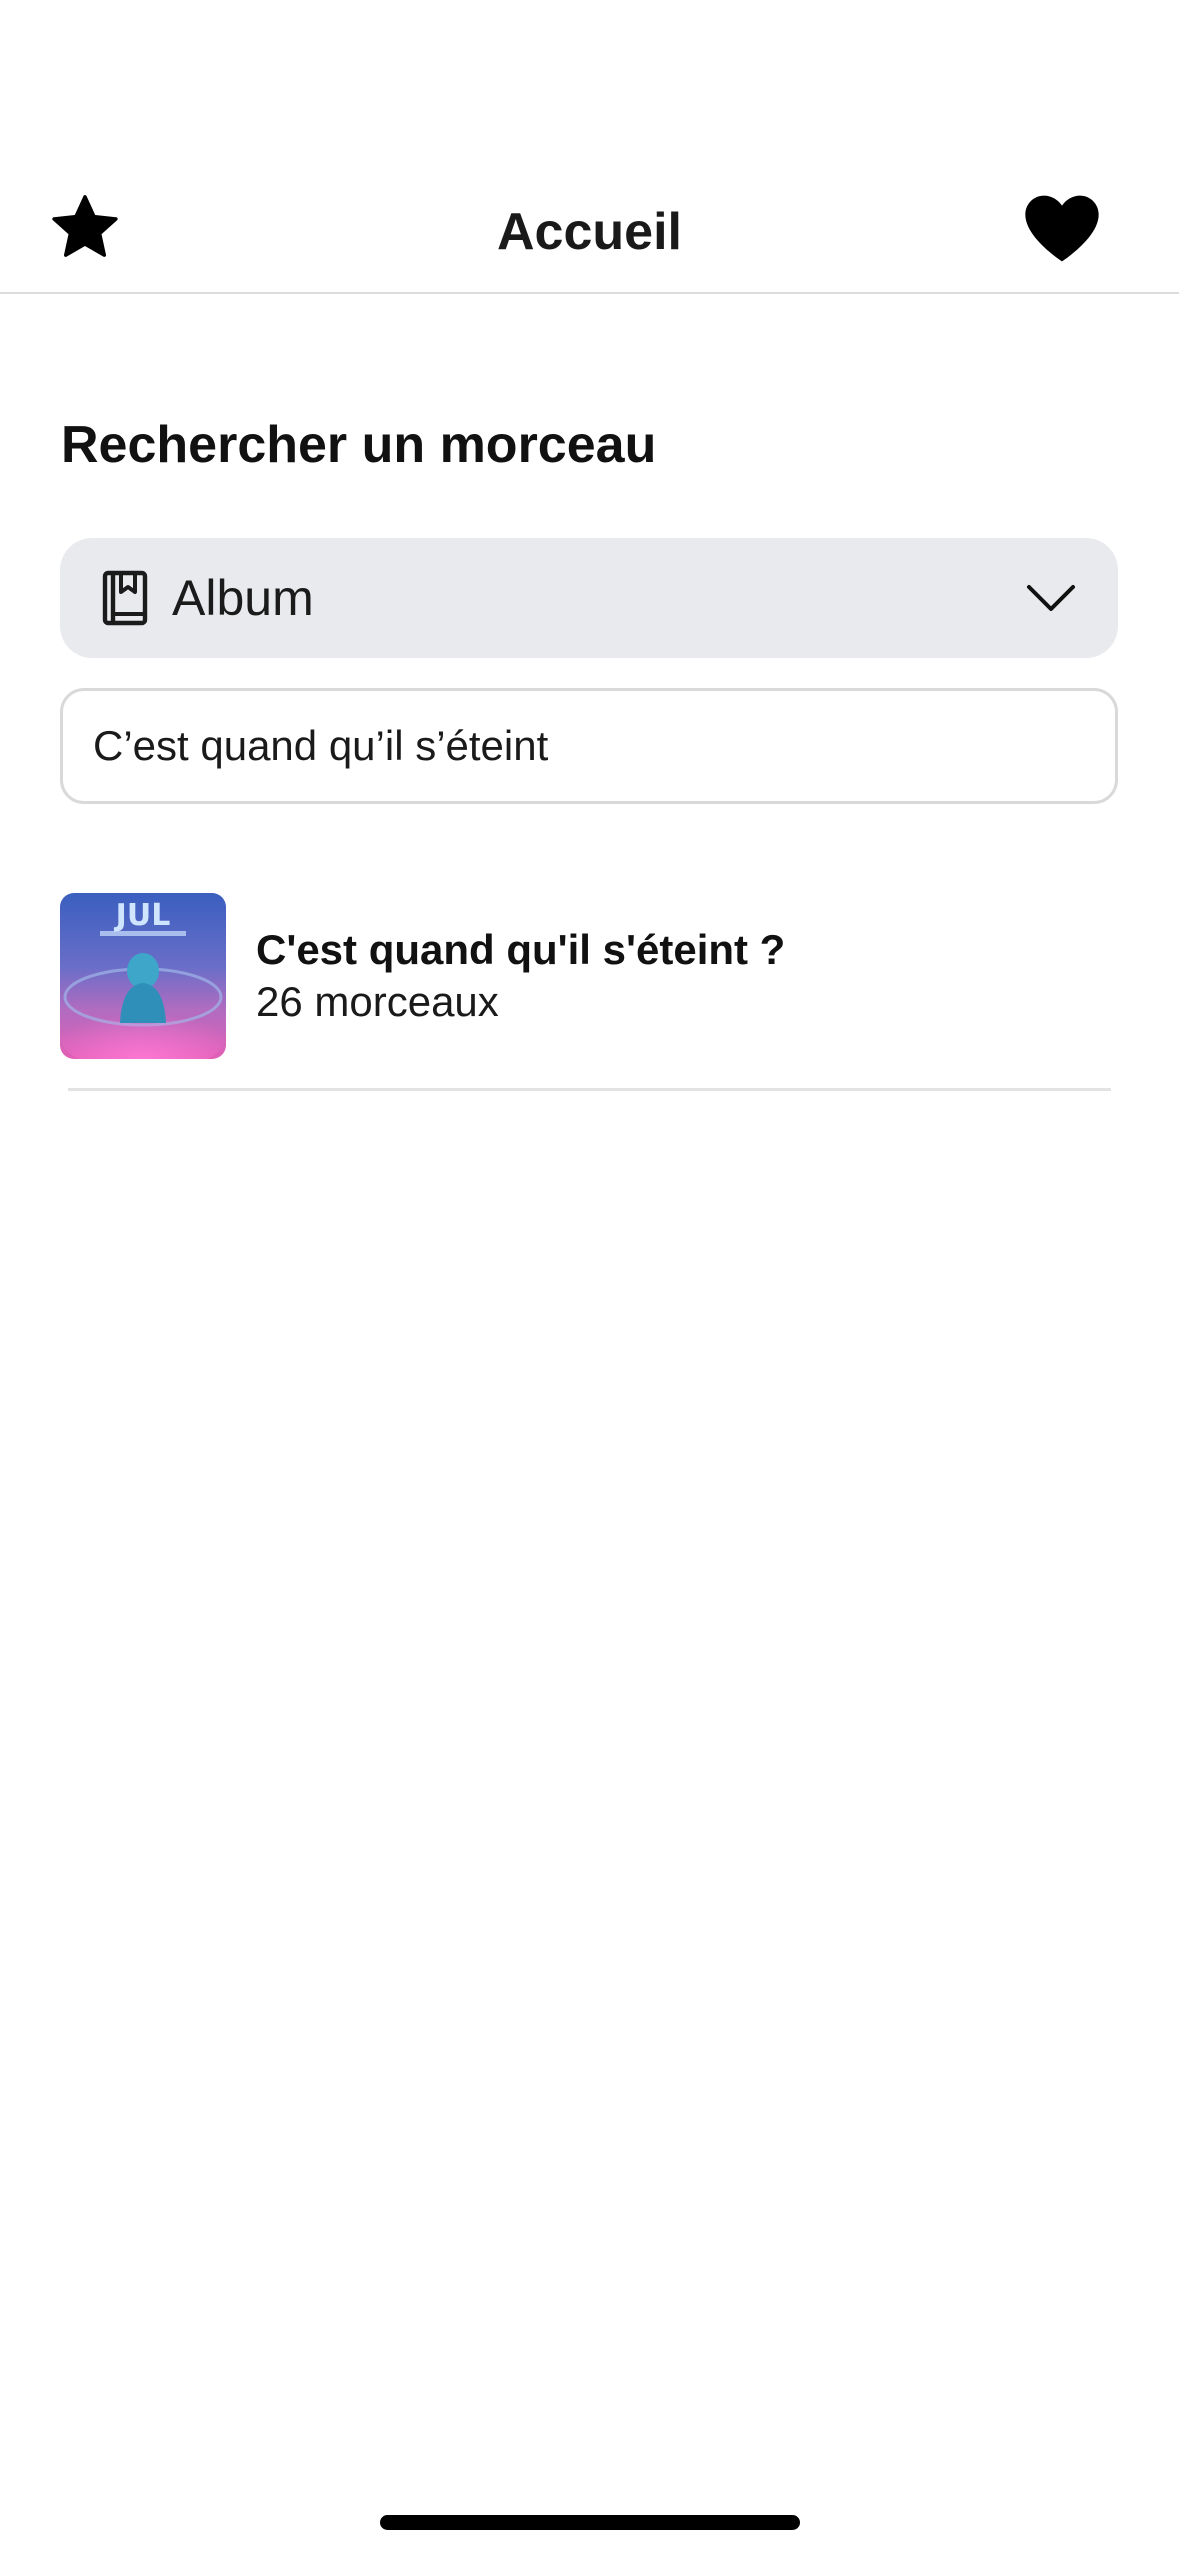 The image size is (1179, 2556). Describe the element at coordinates (359, 445) in the screenshot. I see `section-title: Rechercher un morceau` at that location.